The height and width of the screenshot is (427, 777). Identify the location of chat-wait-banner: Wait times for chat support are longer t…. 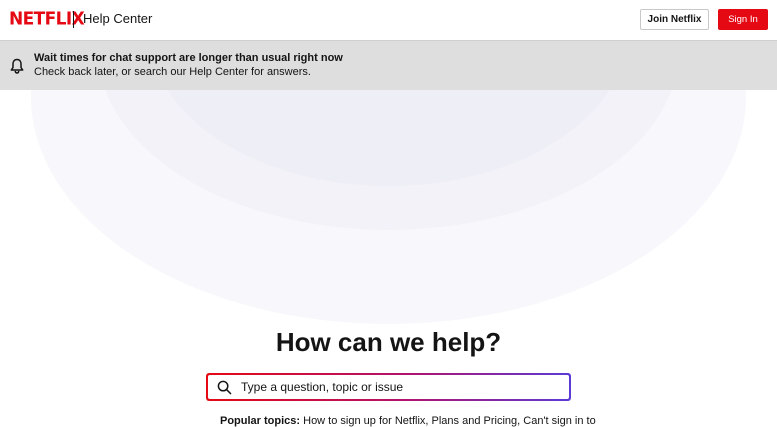
(388, 65).